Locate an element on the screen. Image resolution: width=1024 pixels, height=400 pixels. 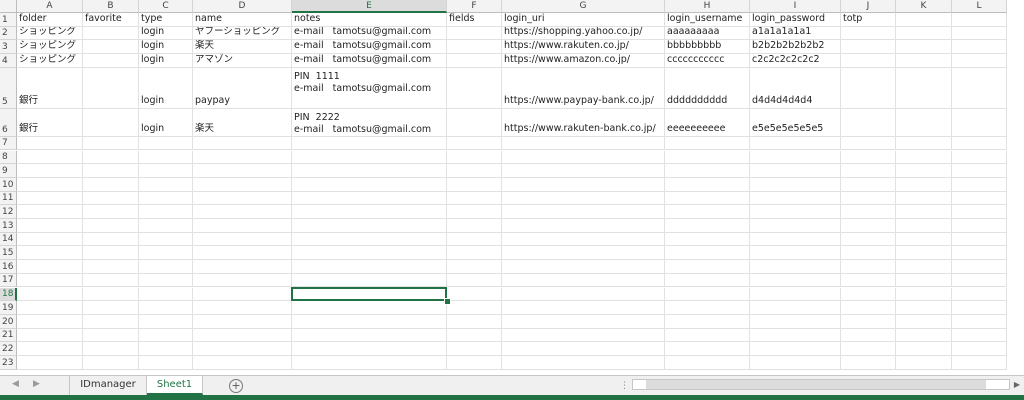
cell-g11 is located at coordinates (583, 198).